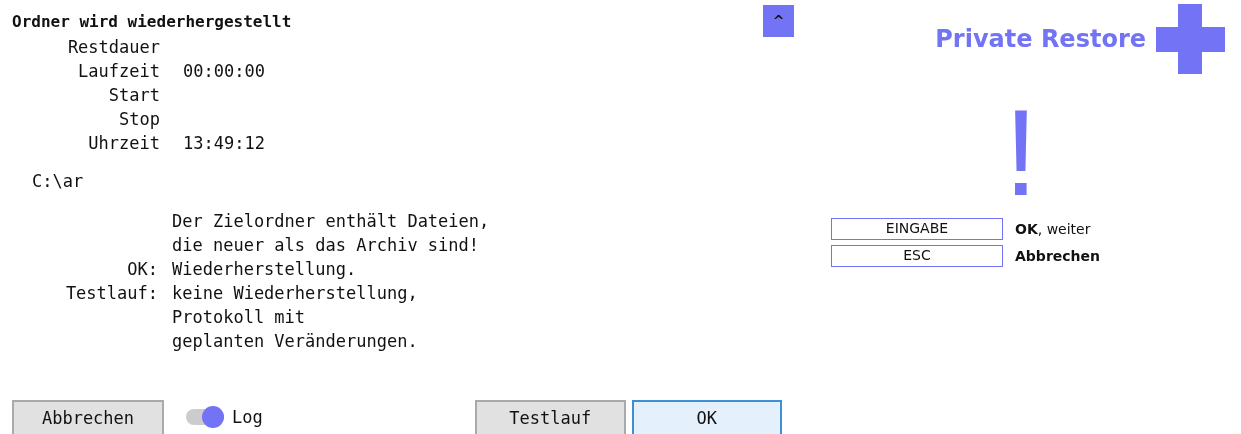 This screenshot has height=434, width=1241. What do you see at coordinates (152, 22) in the screenshot?
I see `dialog-title: Ordner wird wiederhergestellt` at bounding box center [152, 22].